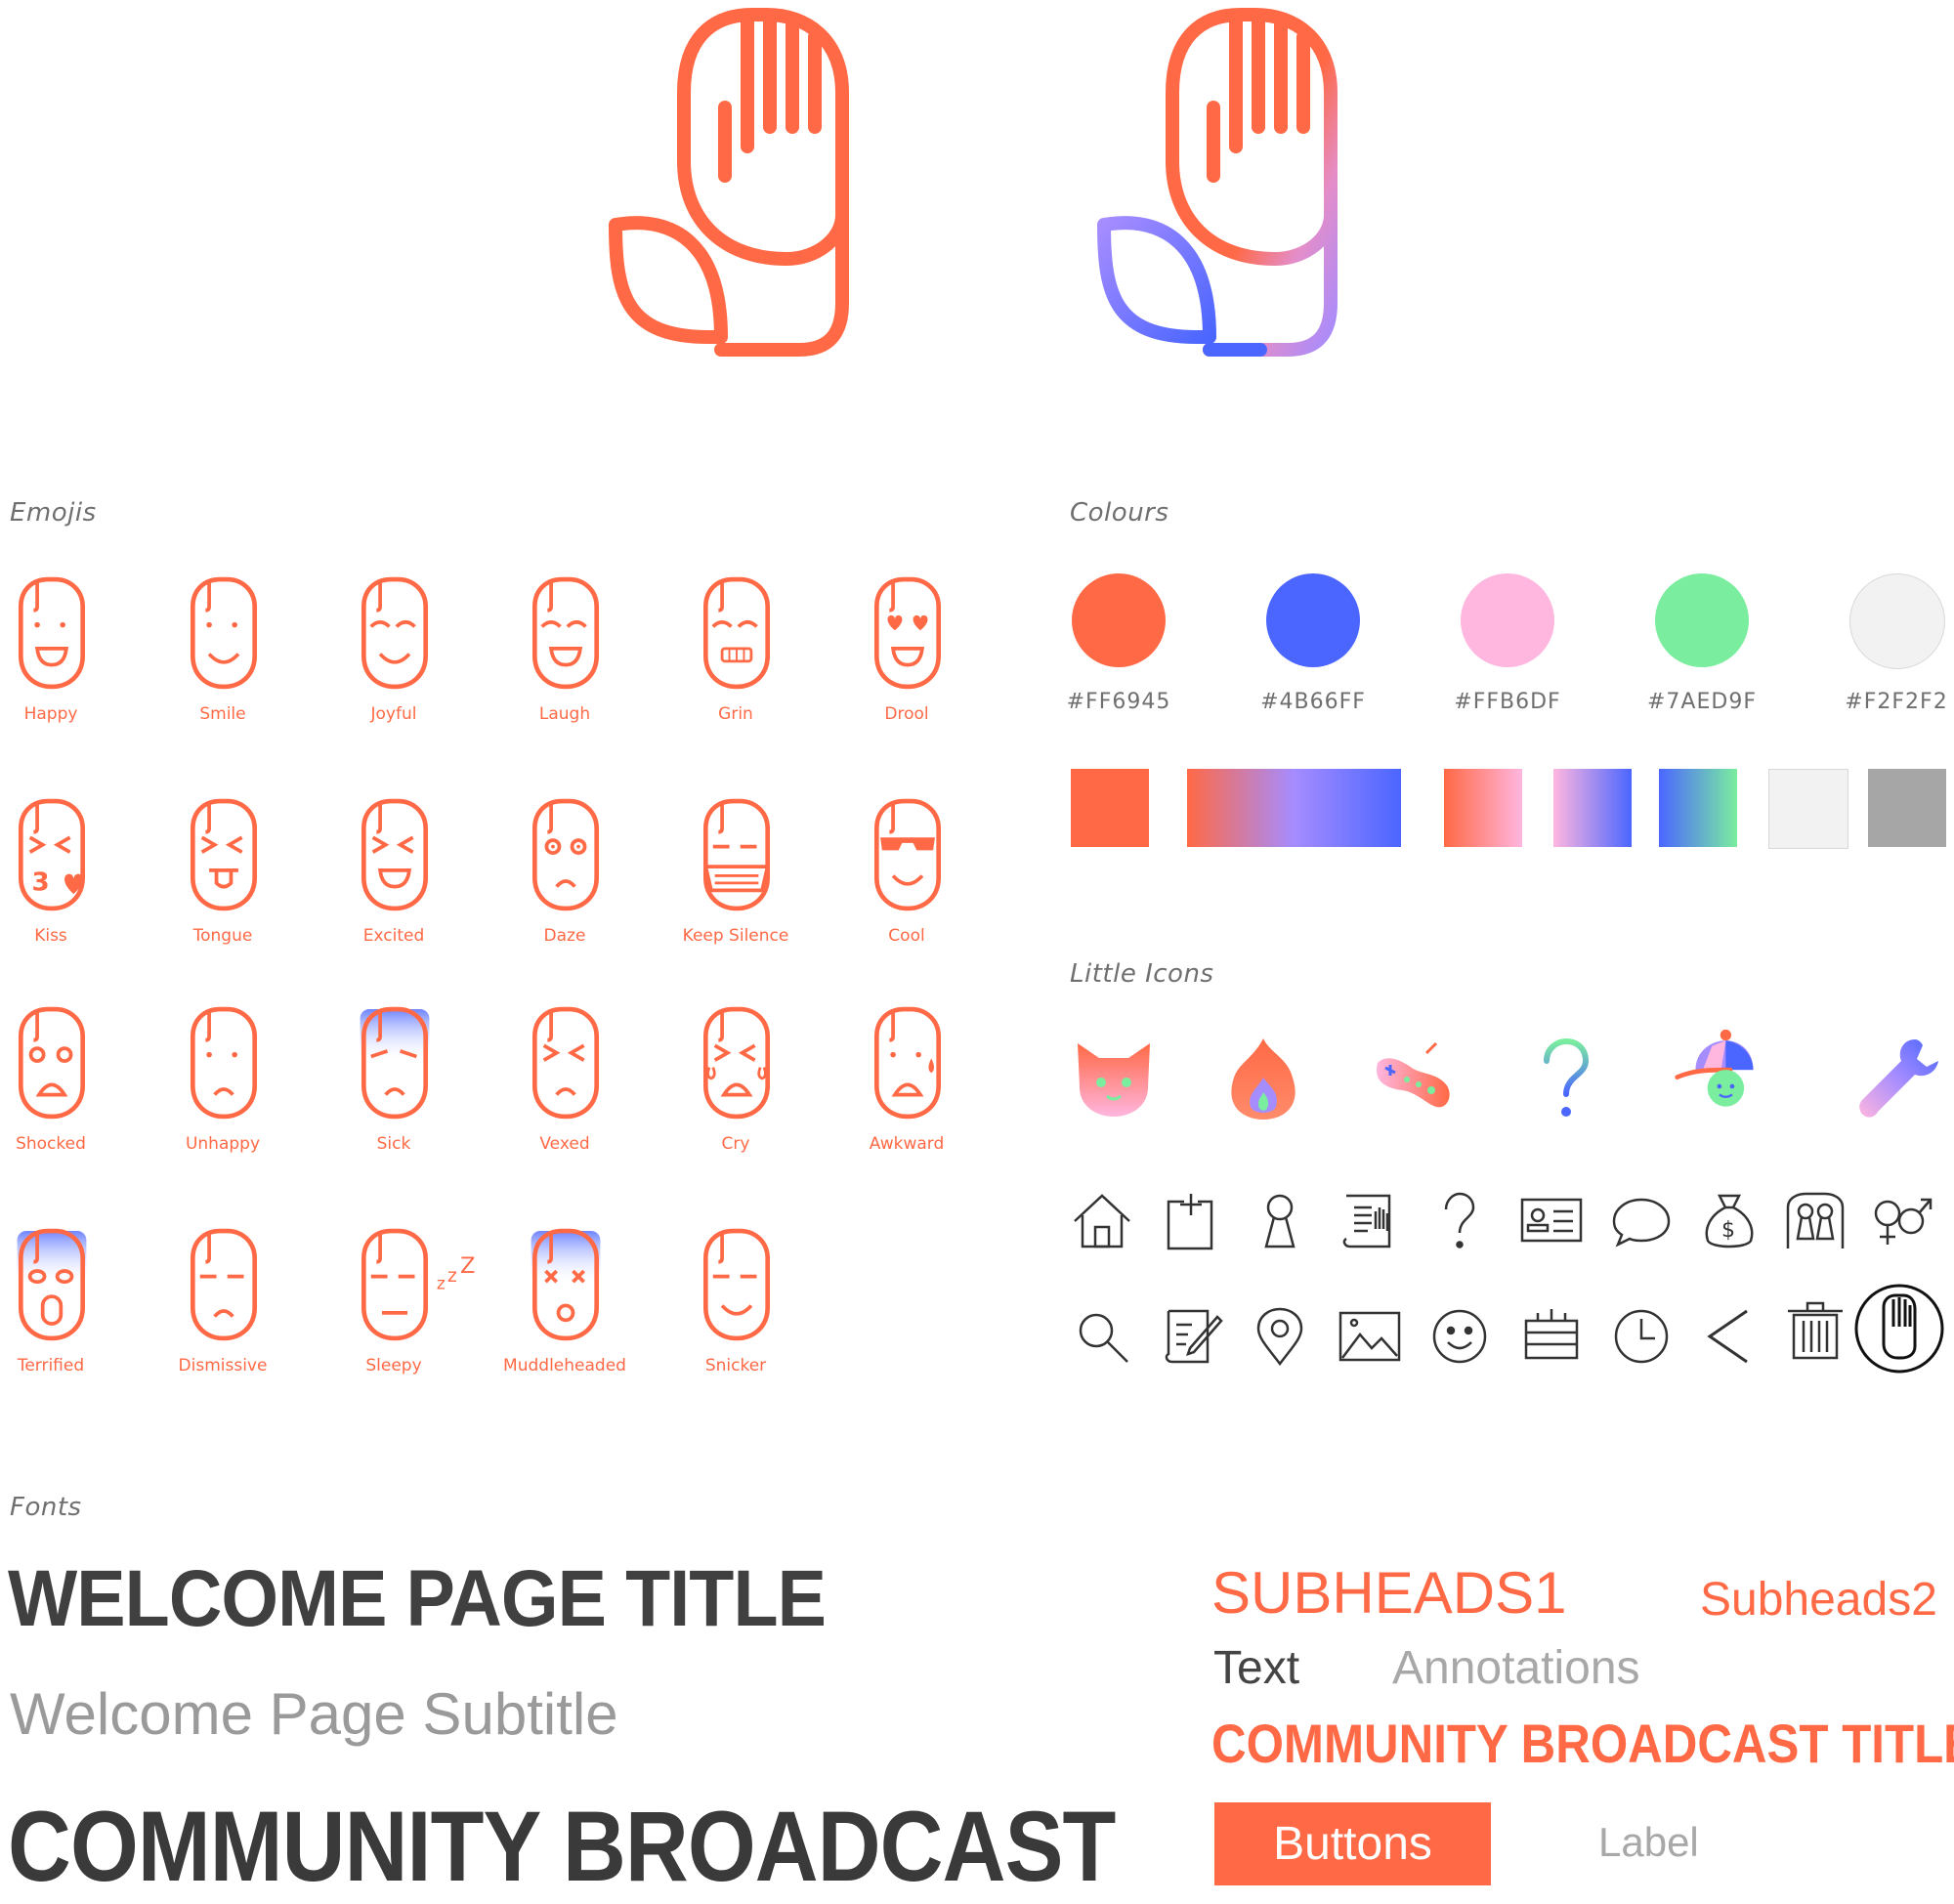  What do you see at coordinates (314, 1714) in the screenshot?
I see `welcome-page-subtitle-sample: Welcome Page Subtitle` at bounding box center [314, 1714].